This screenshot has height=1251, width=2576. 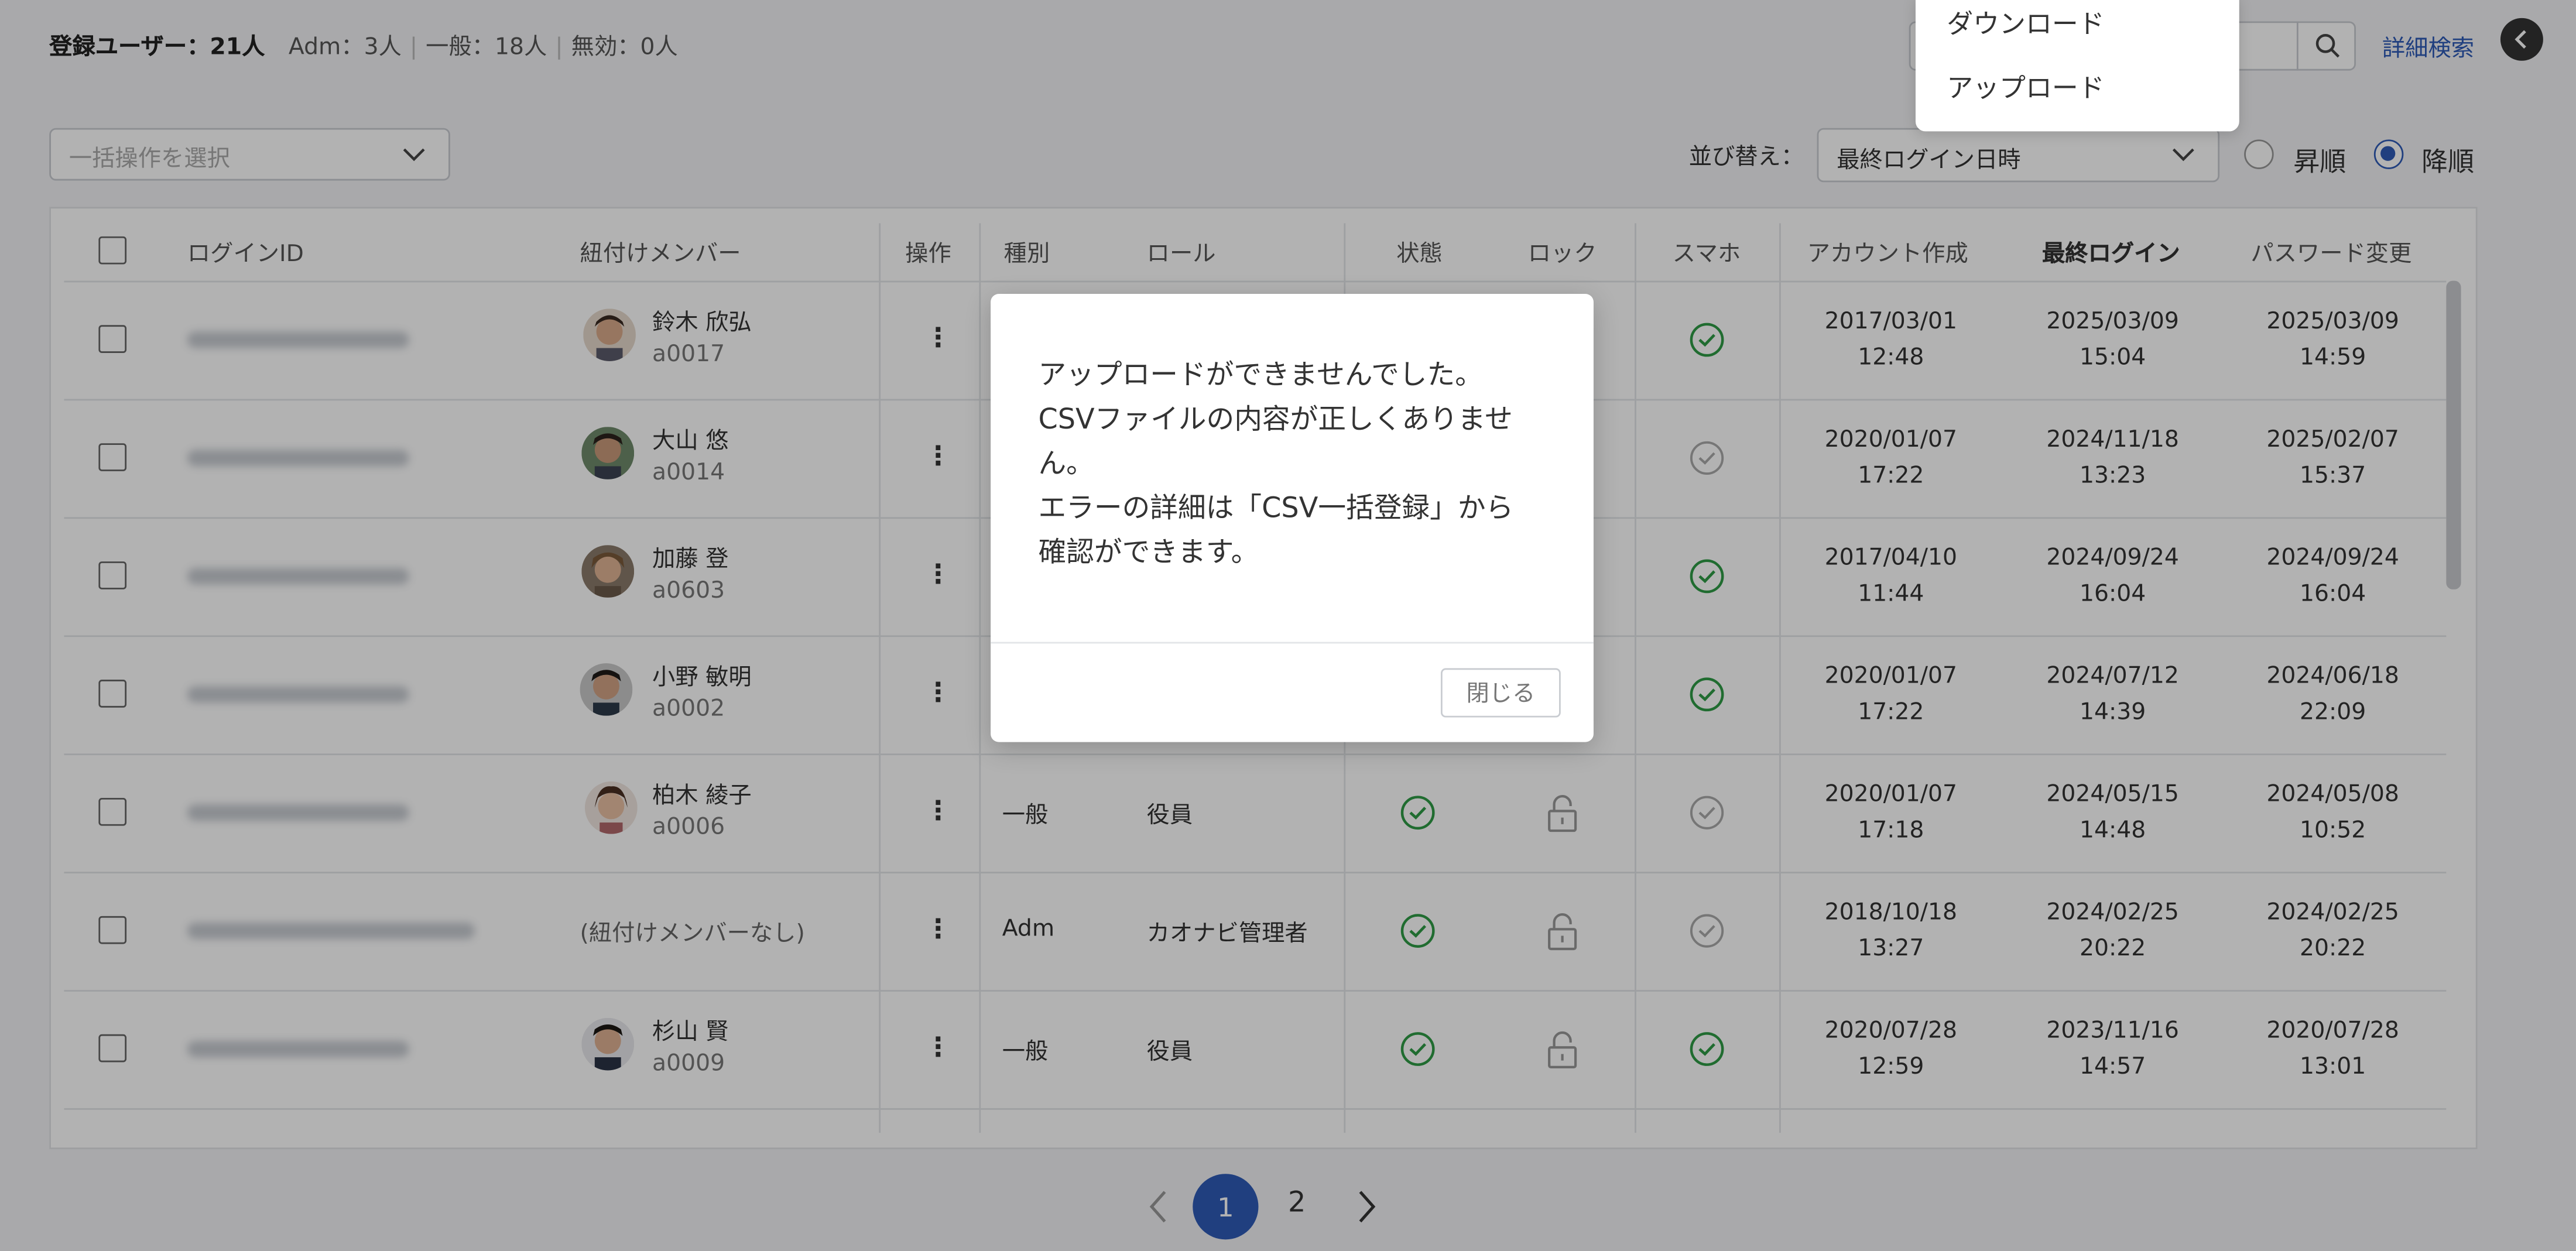 I want to click on close-button: 閉じる, so click(x=1500, y=693).